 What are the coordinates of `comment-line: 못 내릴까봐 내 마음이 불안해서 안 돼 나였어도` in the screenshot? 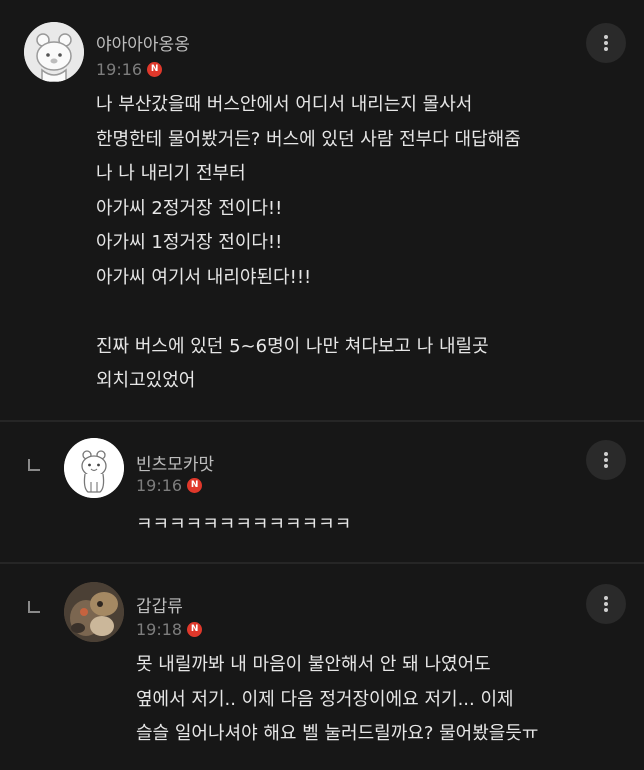 It's located at (313, 664).